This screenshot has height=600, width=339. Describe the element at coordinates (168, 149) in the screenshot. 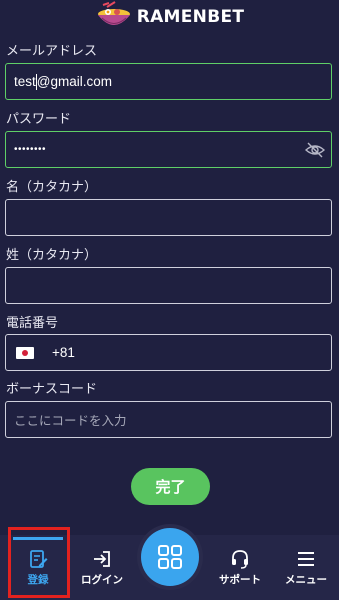

I see `password-field: ••••••••` at that location.